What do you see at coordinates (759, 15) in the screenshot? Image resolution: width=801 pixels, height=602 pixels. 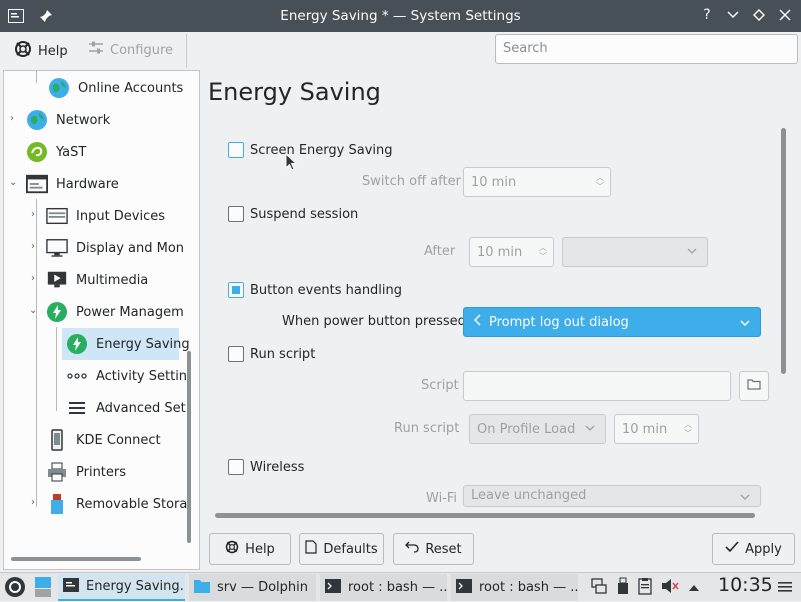 I see `maximize-icon` at bounding box center [759, 15].